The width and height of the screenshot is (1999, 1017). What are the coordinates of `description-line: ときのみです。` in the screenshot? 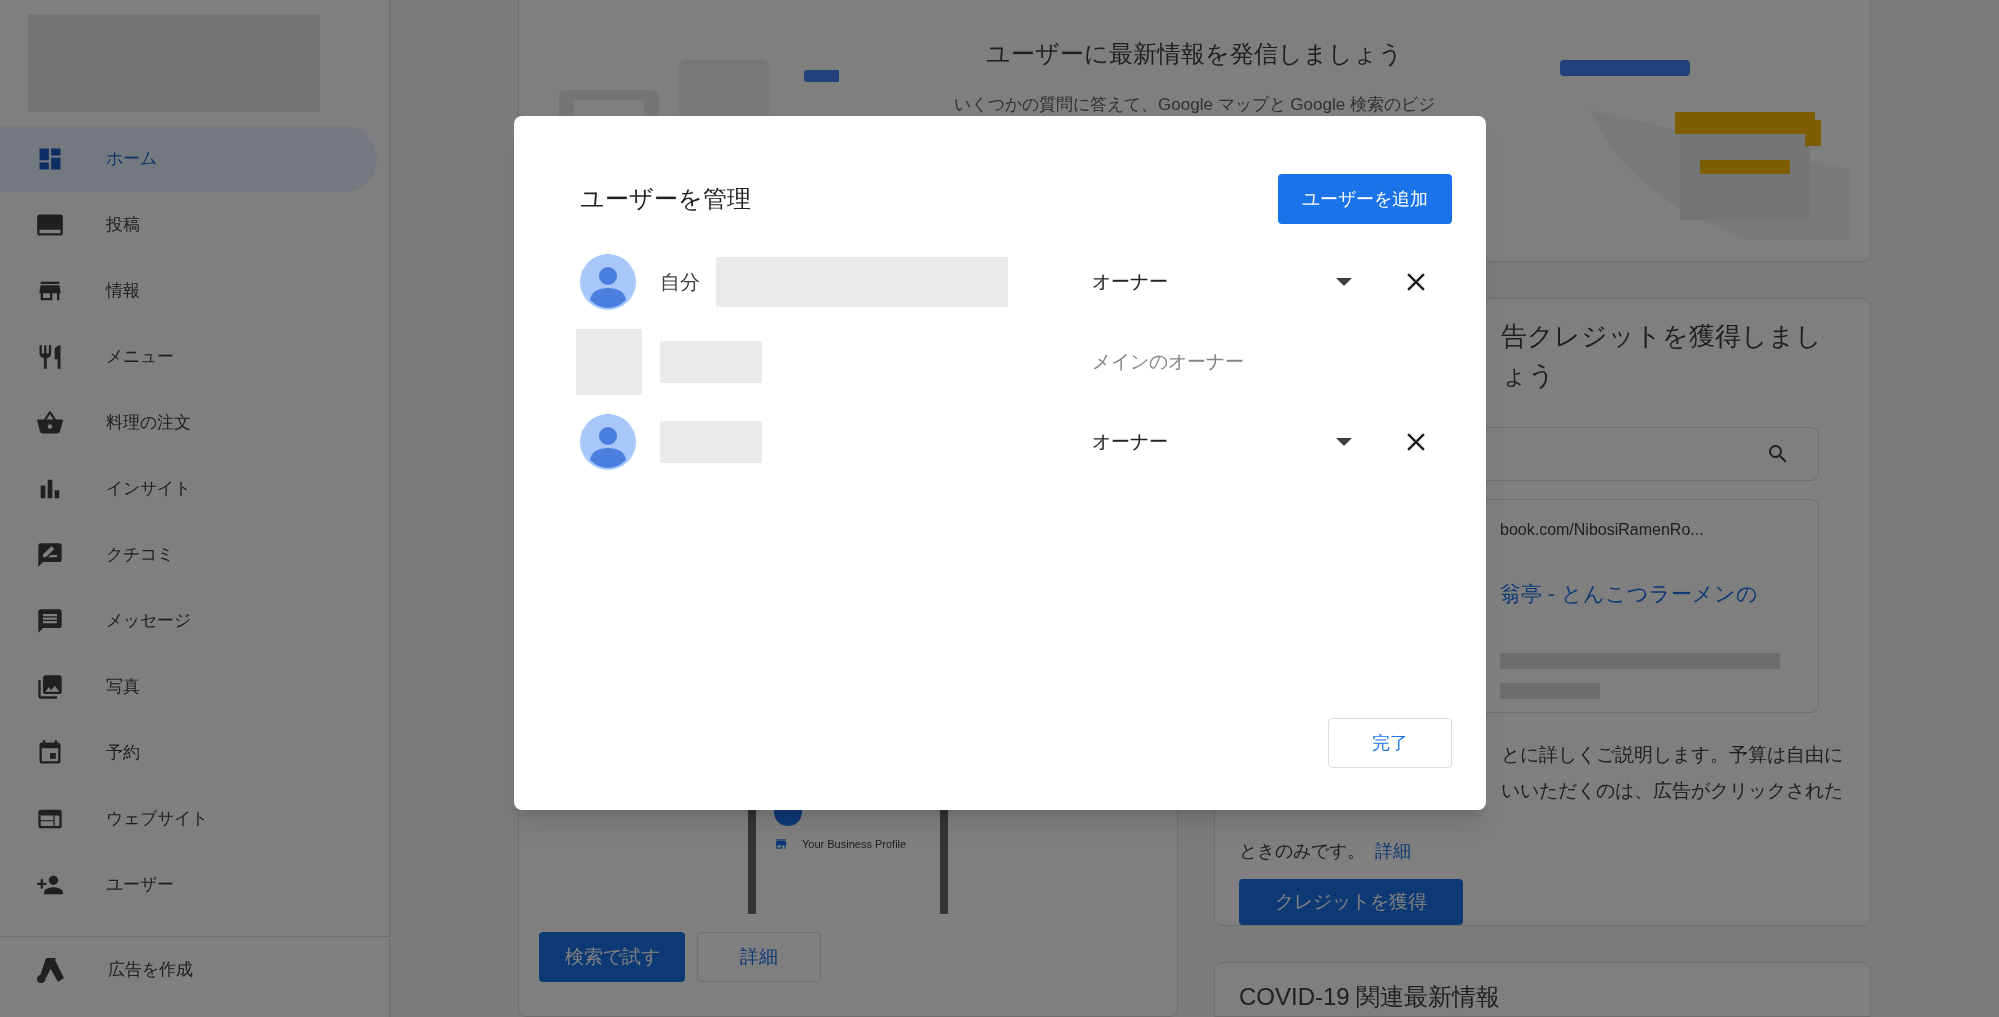 It's located at (1302, 851).